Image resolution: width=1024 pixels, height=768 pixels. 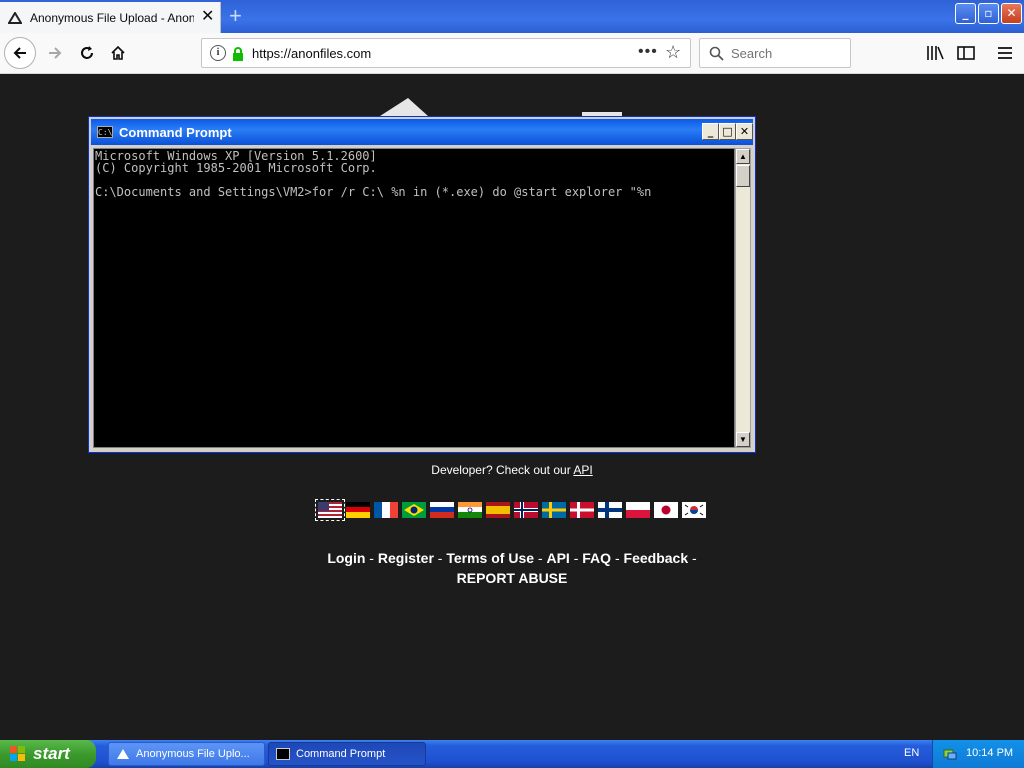 I want to click on login-link: Login, so click(x=346, y=558).